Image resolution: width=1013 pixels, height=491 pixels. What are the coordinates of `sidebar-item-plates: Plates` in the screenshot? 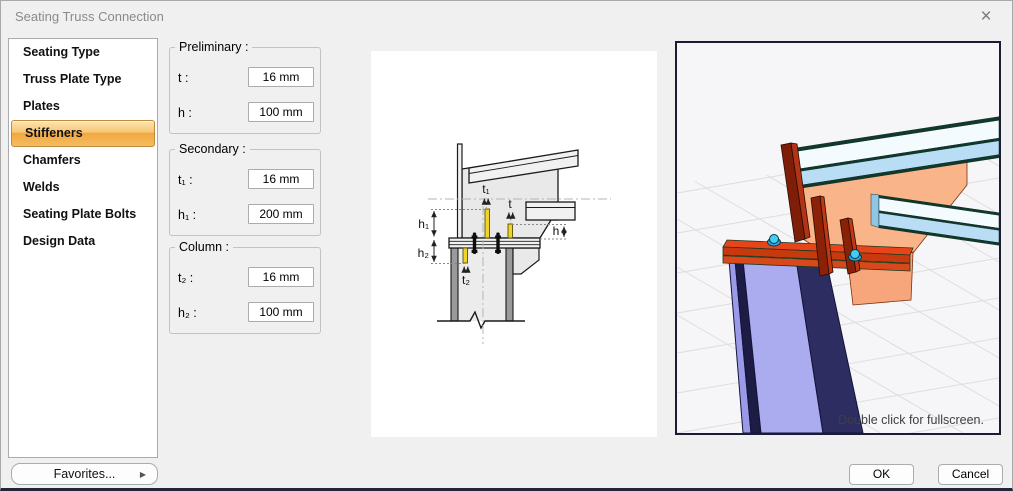 It's located at (83, 106).